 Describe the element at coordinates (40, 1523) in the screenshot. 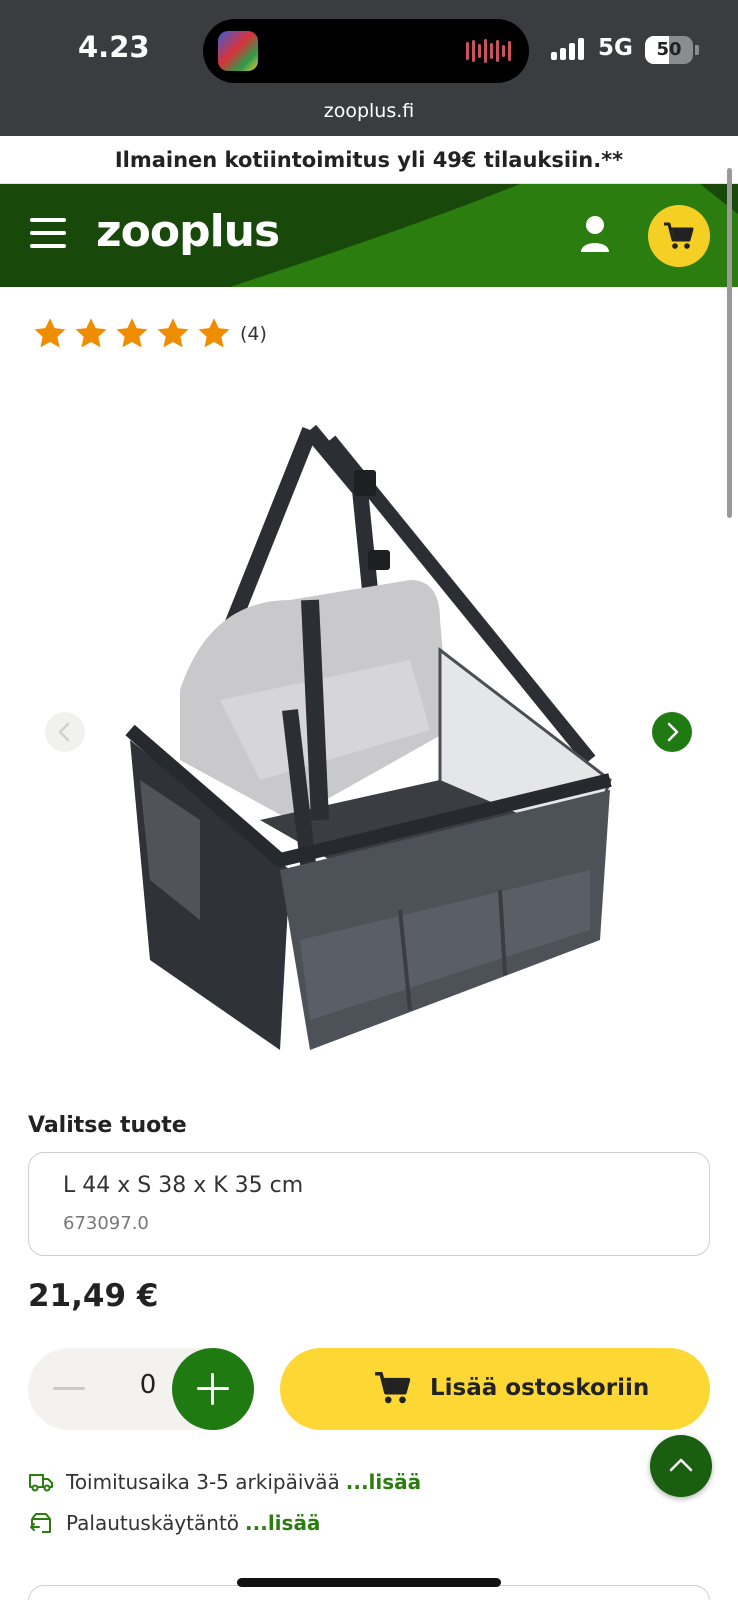

I see `return-box-icon` at that location.